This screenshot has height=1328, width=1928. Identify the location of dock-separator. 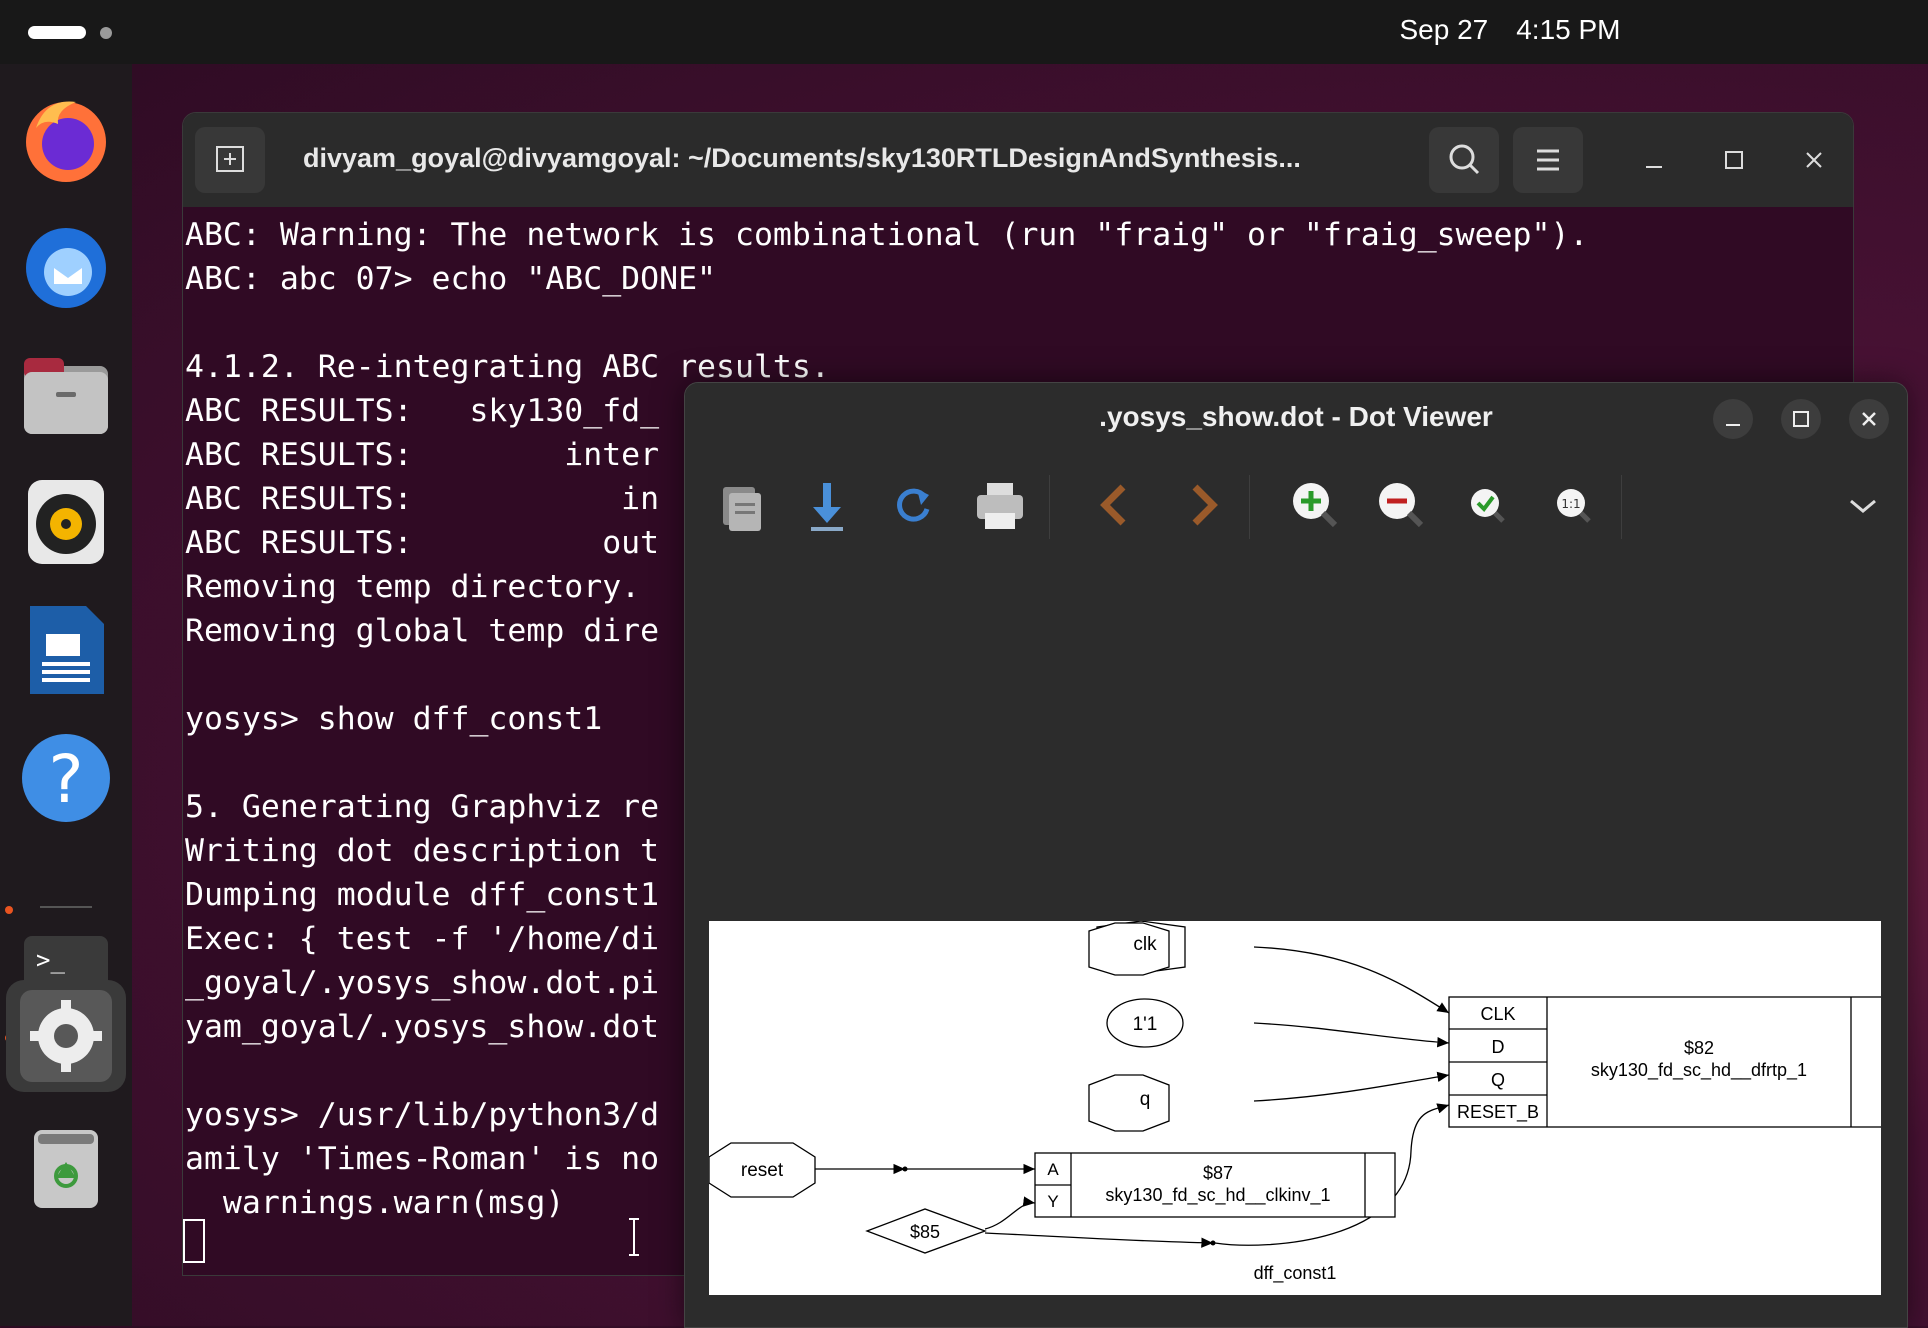
(66, 907).